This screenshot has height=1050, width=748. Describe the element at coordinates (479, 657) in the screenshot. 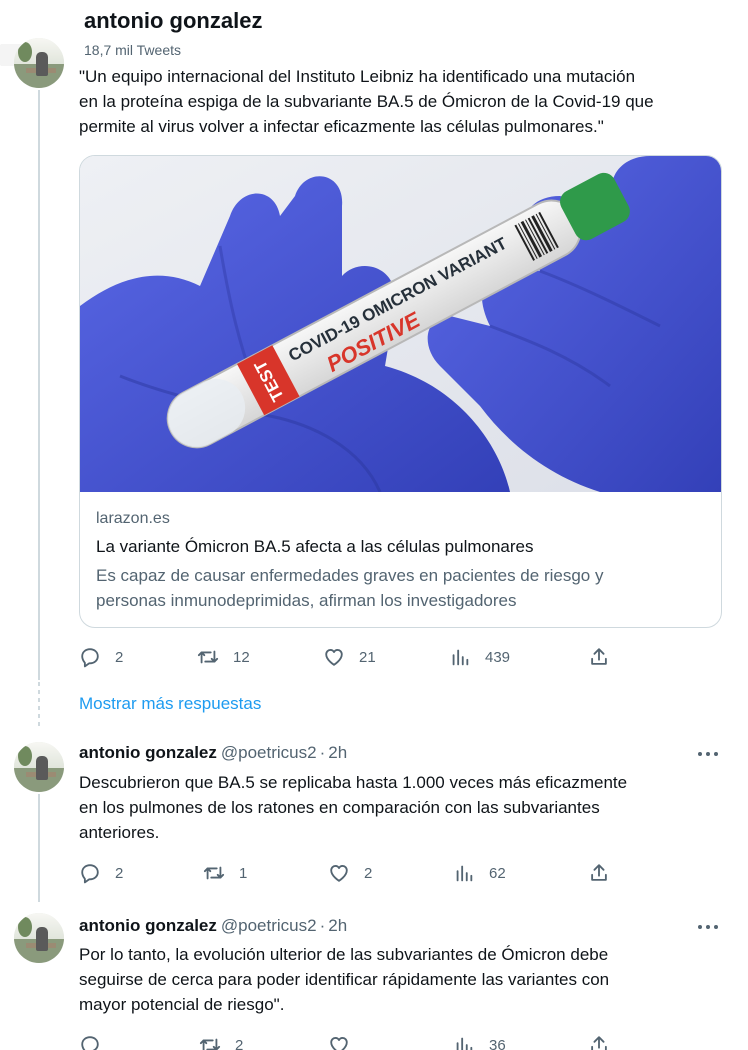

I see `views-button: 439` at that location.